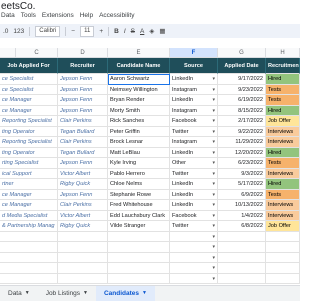 The image size is (320, 301). Describe the element at coordinates (139, 215) in the screenshot. I see `cell-candidate-name: Edd Lauchsbury Clark` at that location.